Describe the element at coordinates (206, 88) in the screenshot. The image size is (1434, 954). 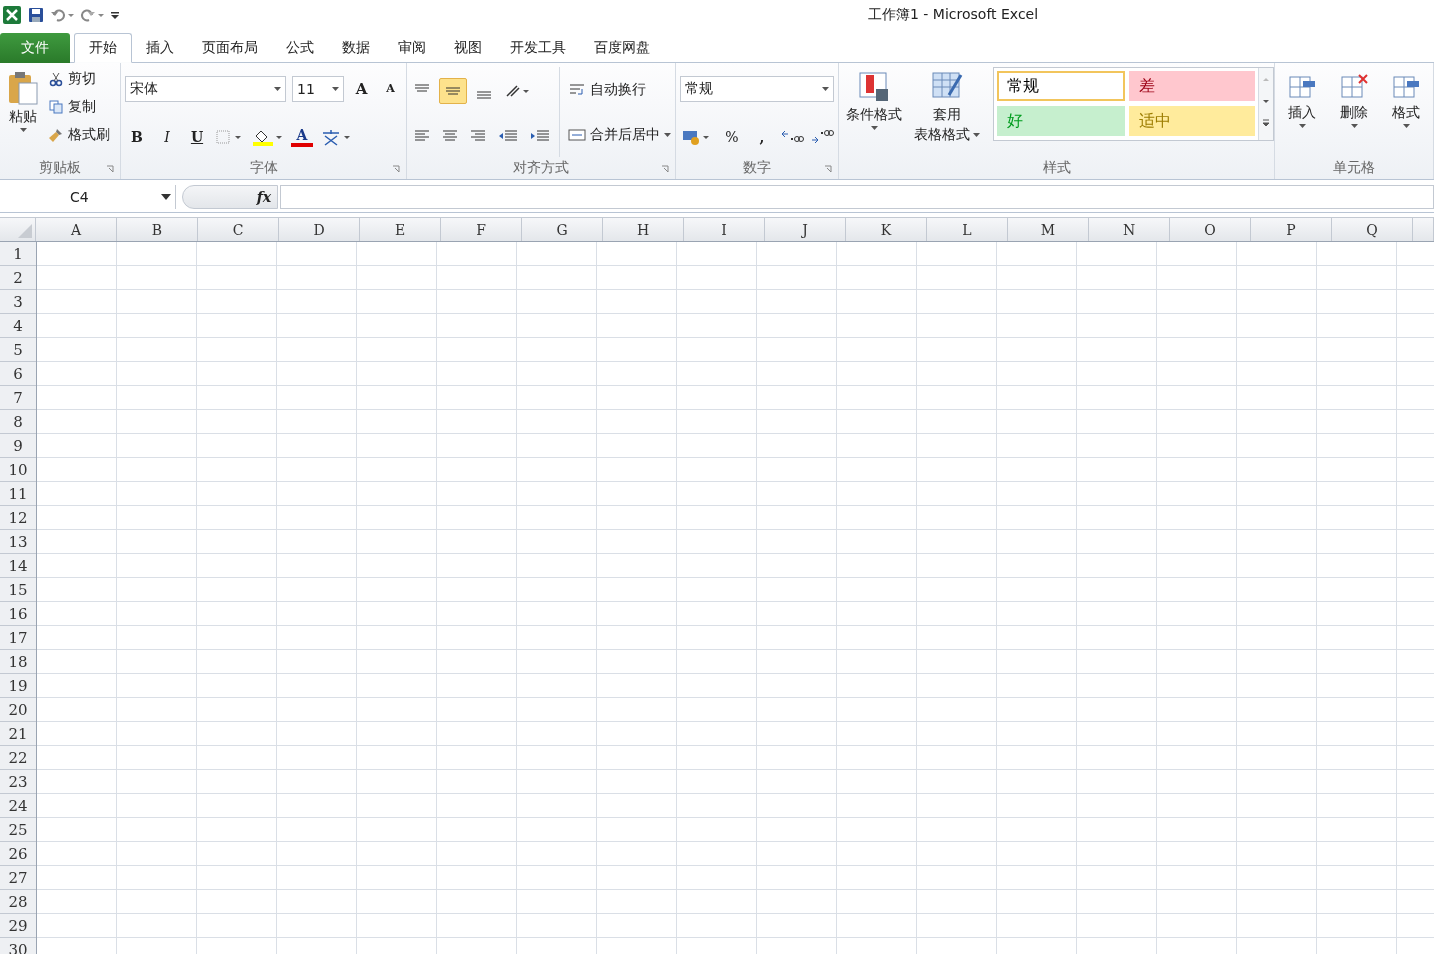
I see `font-name-field: 宋体` at that location.